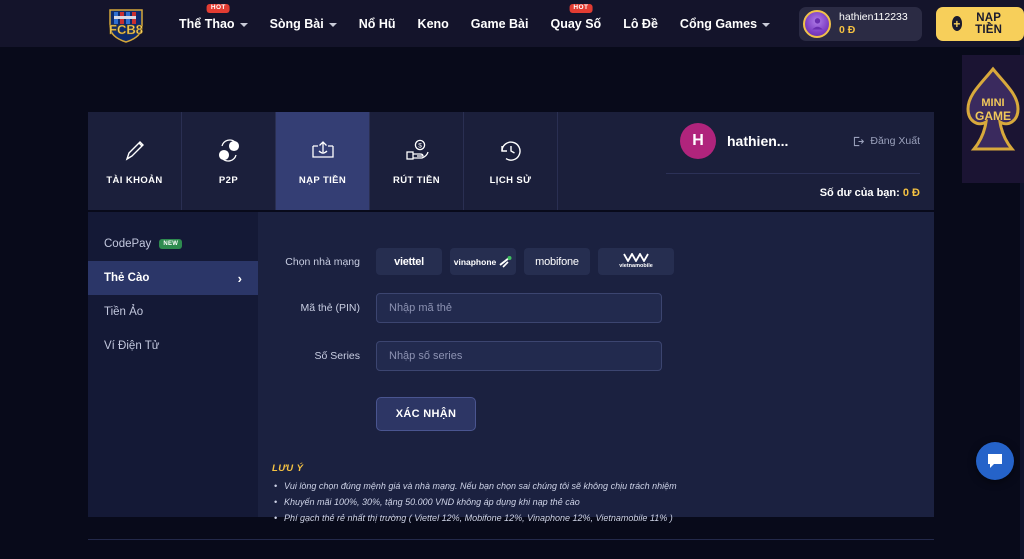 The image size is (1024, 559). What do you see at coordinates (636, 266) in the screenshot?
I see `carrier-label: vietnamobile` at bounding box center [636, 266].